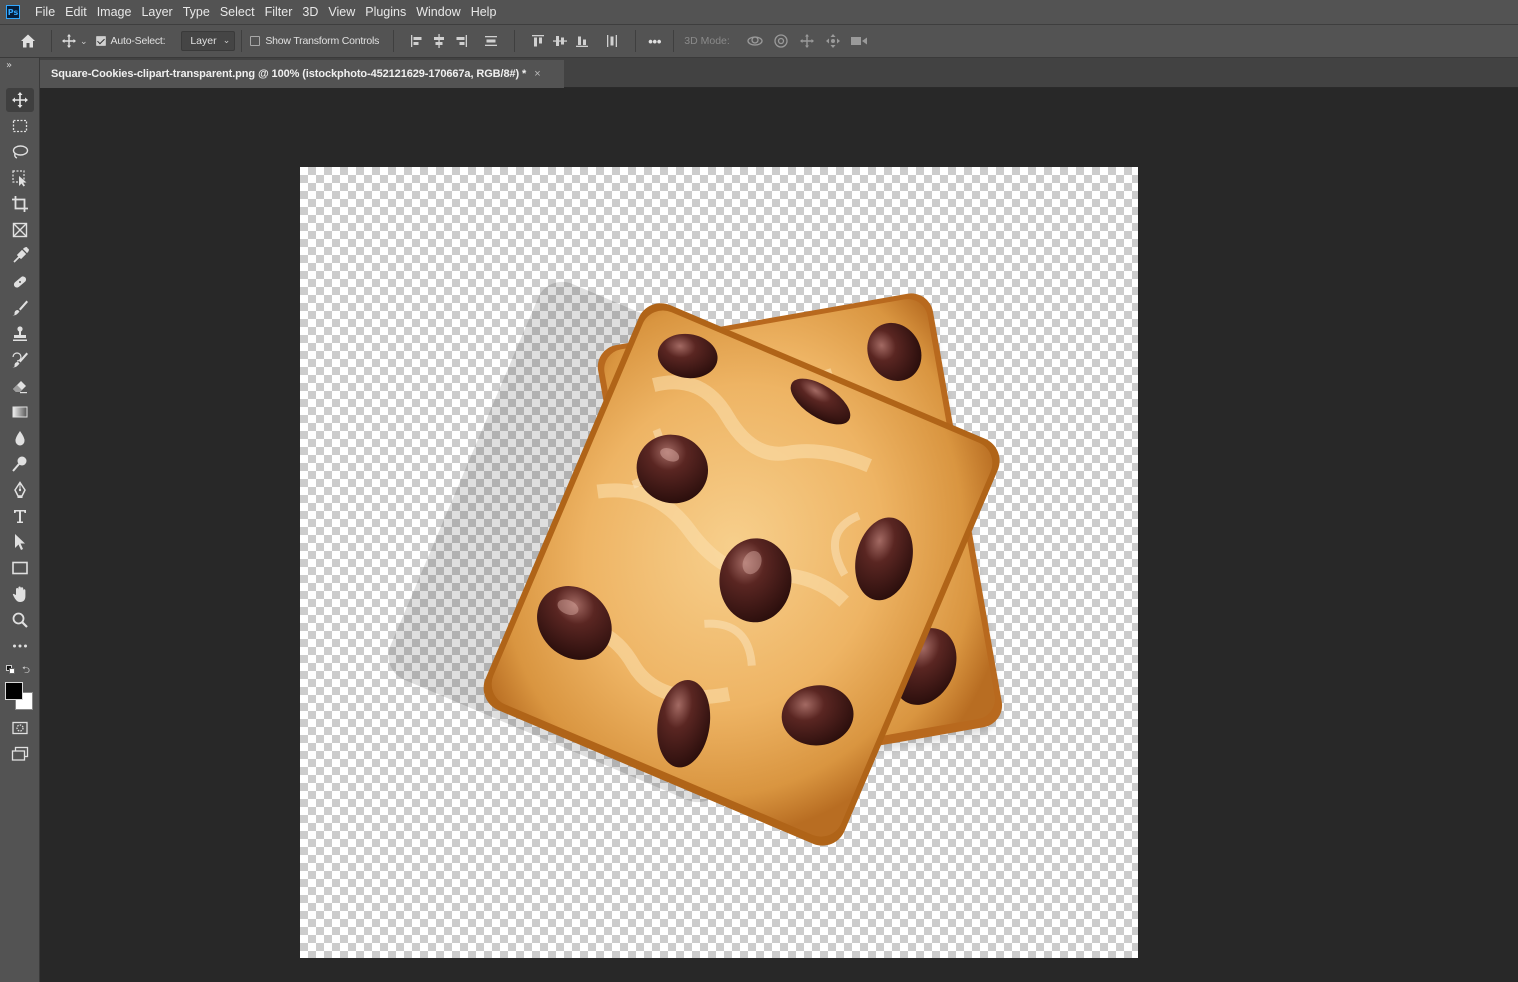 The image size is (1518, 982). Describe the element at coordinates (14, 691) in the screenshot. I see `foreground-color-swatch` at that location.